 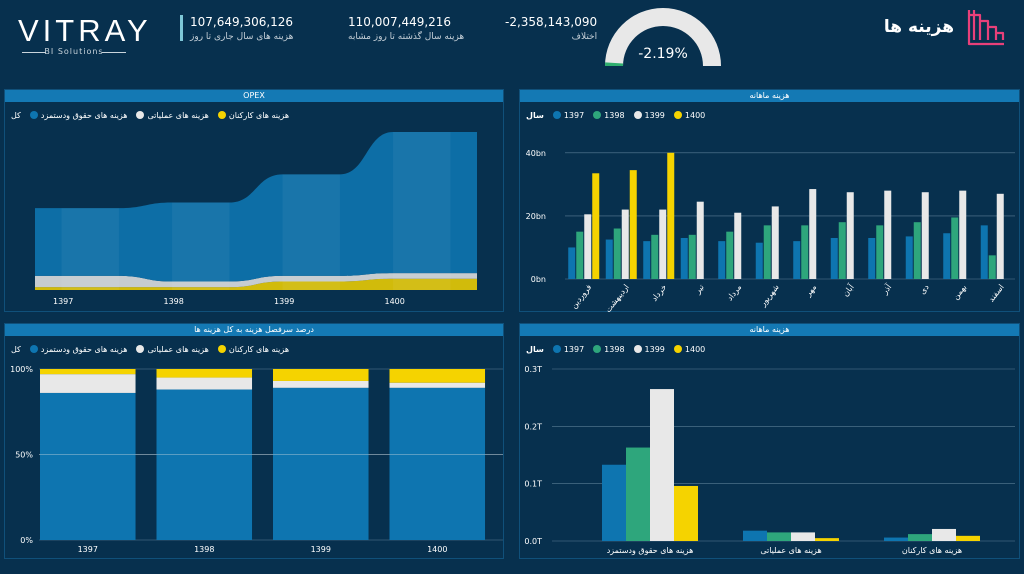 I want to click on kpi-value: -2,358,143,090, so click(x=551, y=22).